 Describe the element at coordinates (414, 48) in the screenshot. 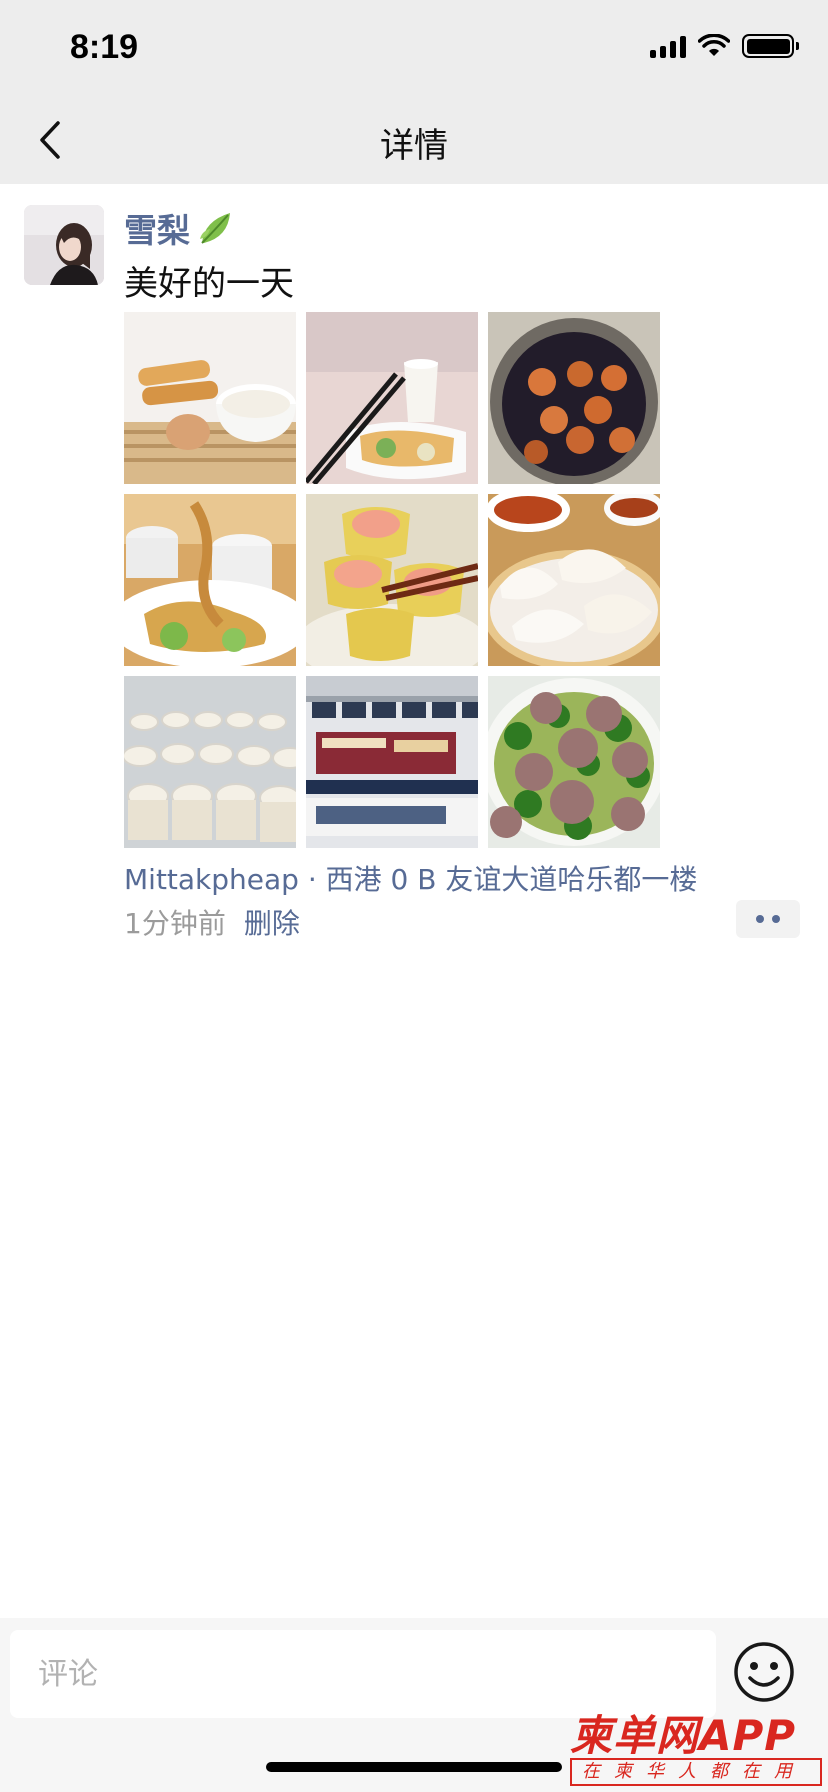

I see `status-bar: 8:19` at that location.